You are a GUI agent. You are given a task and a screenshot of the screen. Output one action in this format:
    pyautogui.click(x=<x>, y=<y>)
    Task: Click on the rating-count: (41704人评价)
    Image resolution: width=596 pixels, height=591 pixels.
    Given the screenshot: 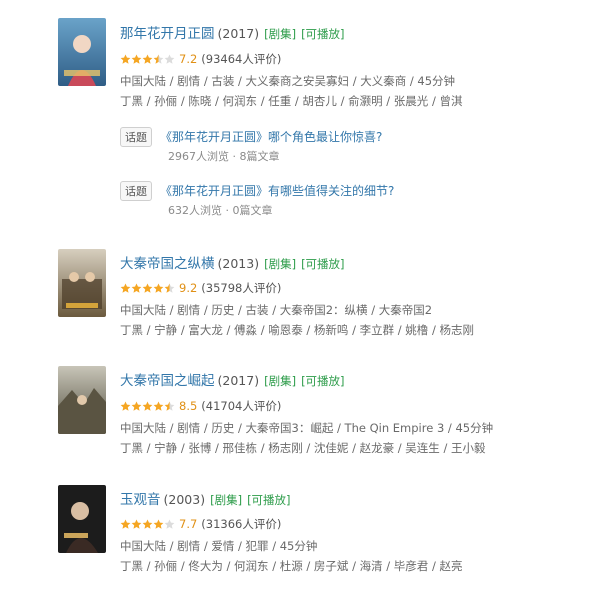 What is the action you would take?
    pyautogui.click(x=241, y=406)
    